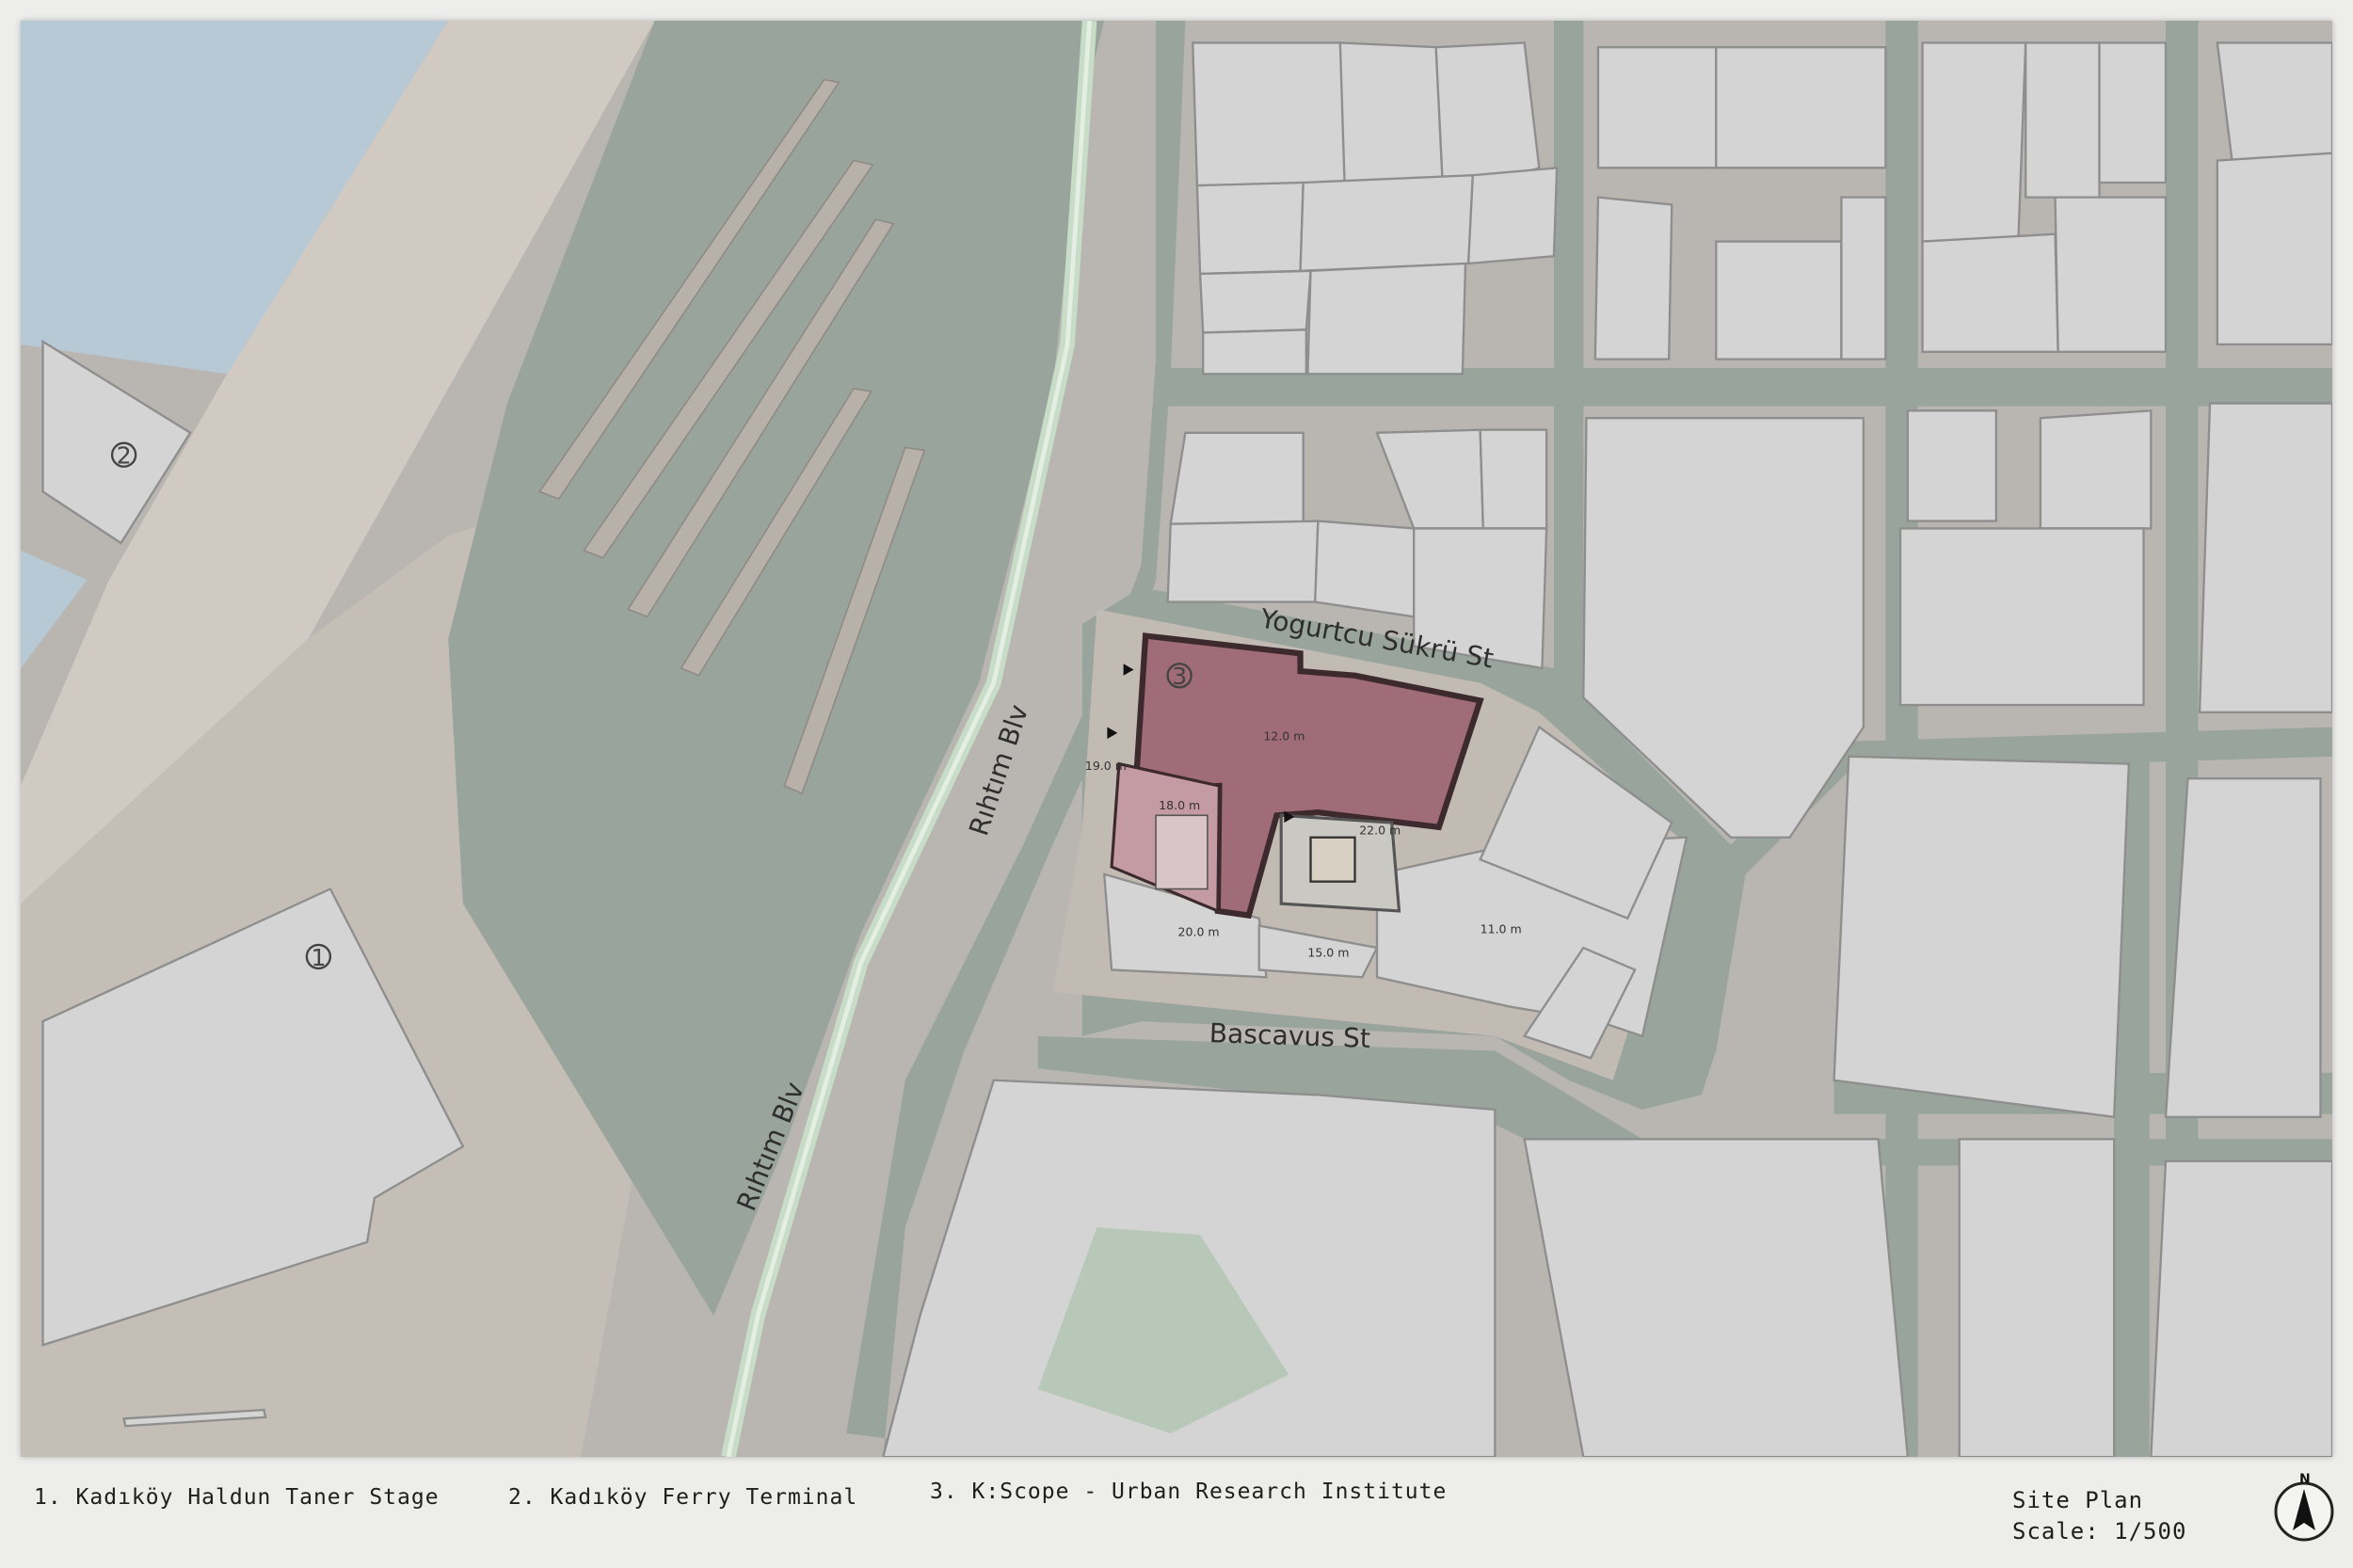  I want to click on legend-item-3: 3. K:Scope - Urban Research Institute, so click(1189, 1492).